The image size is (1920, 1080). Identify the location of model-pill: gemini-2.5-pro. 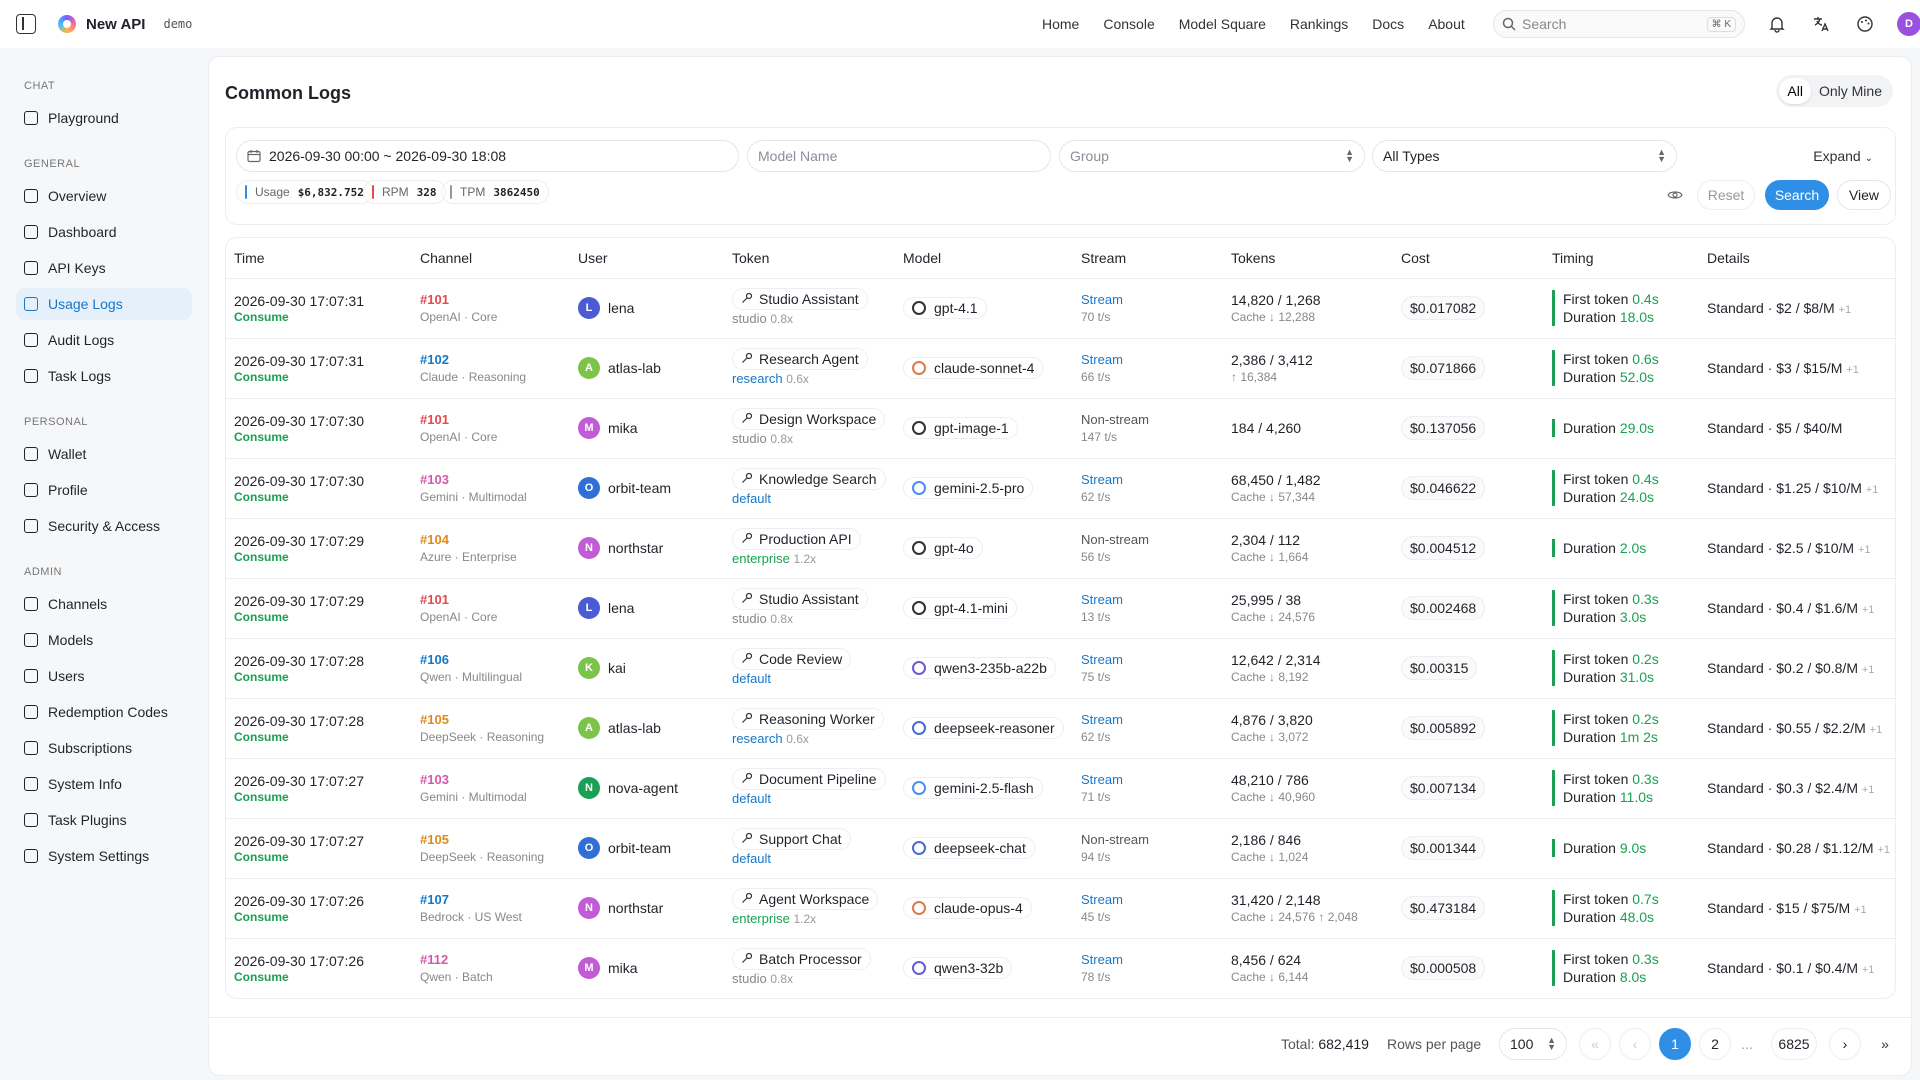
(968, 488).